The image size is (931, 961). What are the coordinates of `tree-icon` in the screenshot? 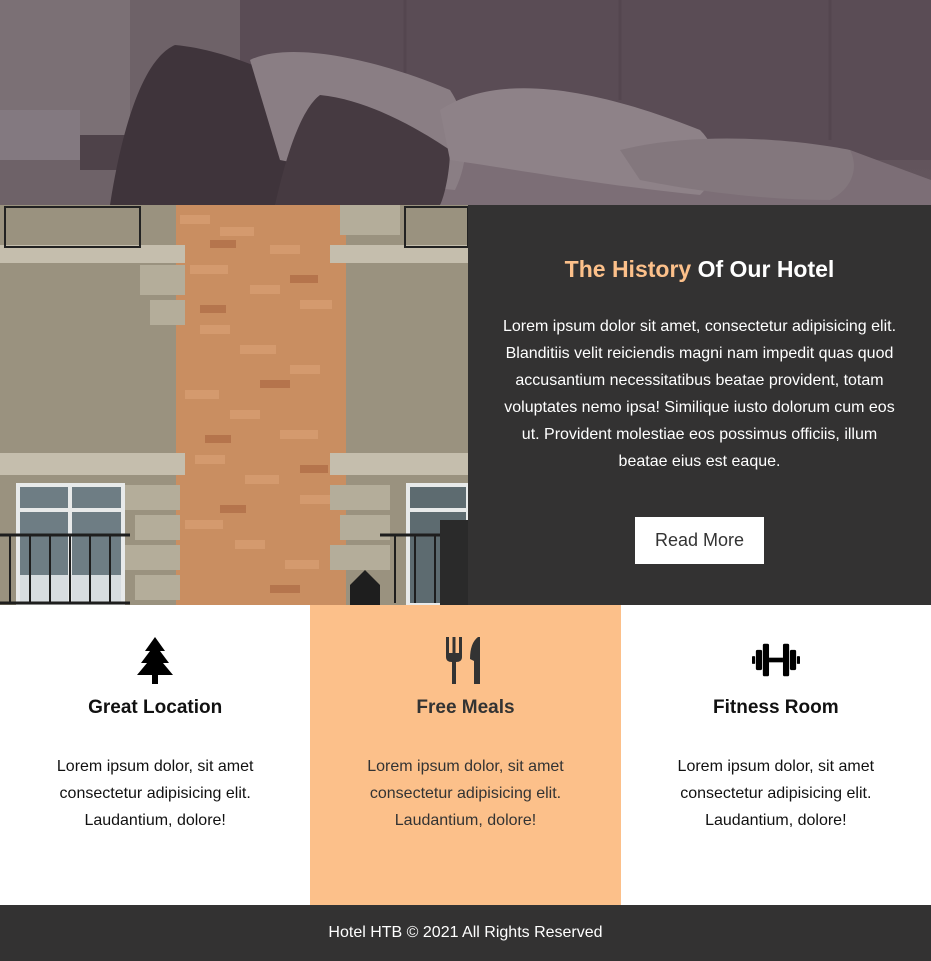 It's located at (155, 660).